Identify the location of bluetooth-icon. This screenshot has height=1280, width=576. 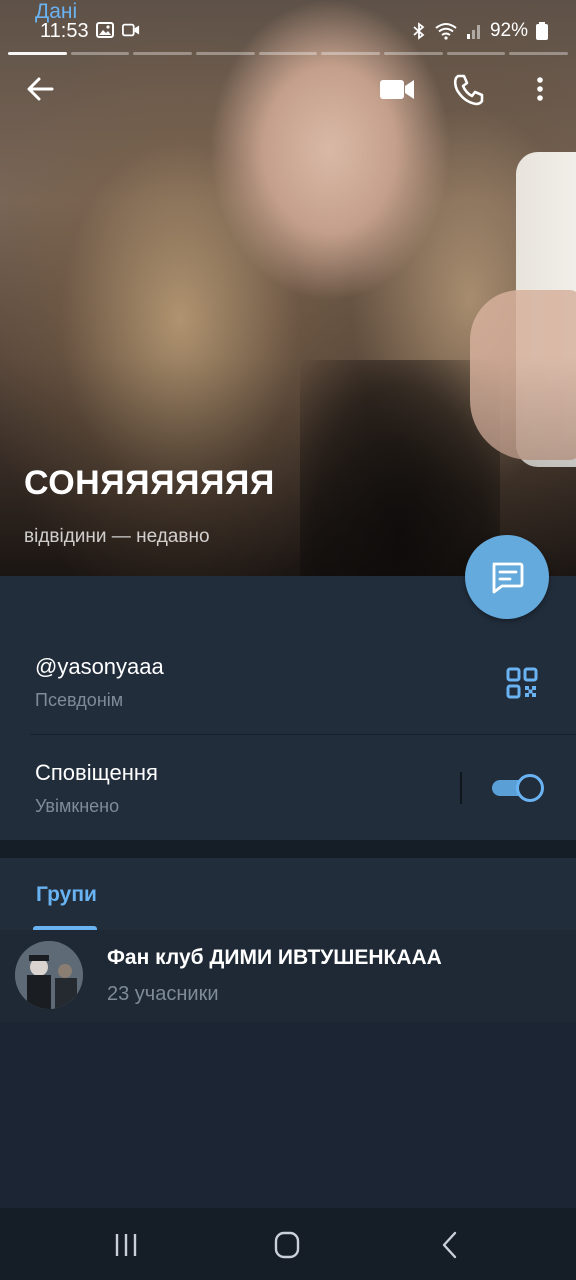
(419, 31).